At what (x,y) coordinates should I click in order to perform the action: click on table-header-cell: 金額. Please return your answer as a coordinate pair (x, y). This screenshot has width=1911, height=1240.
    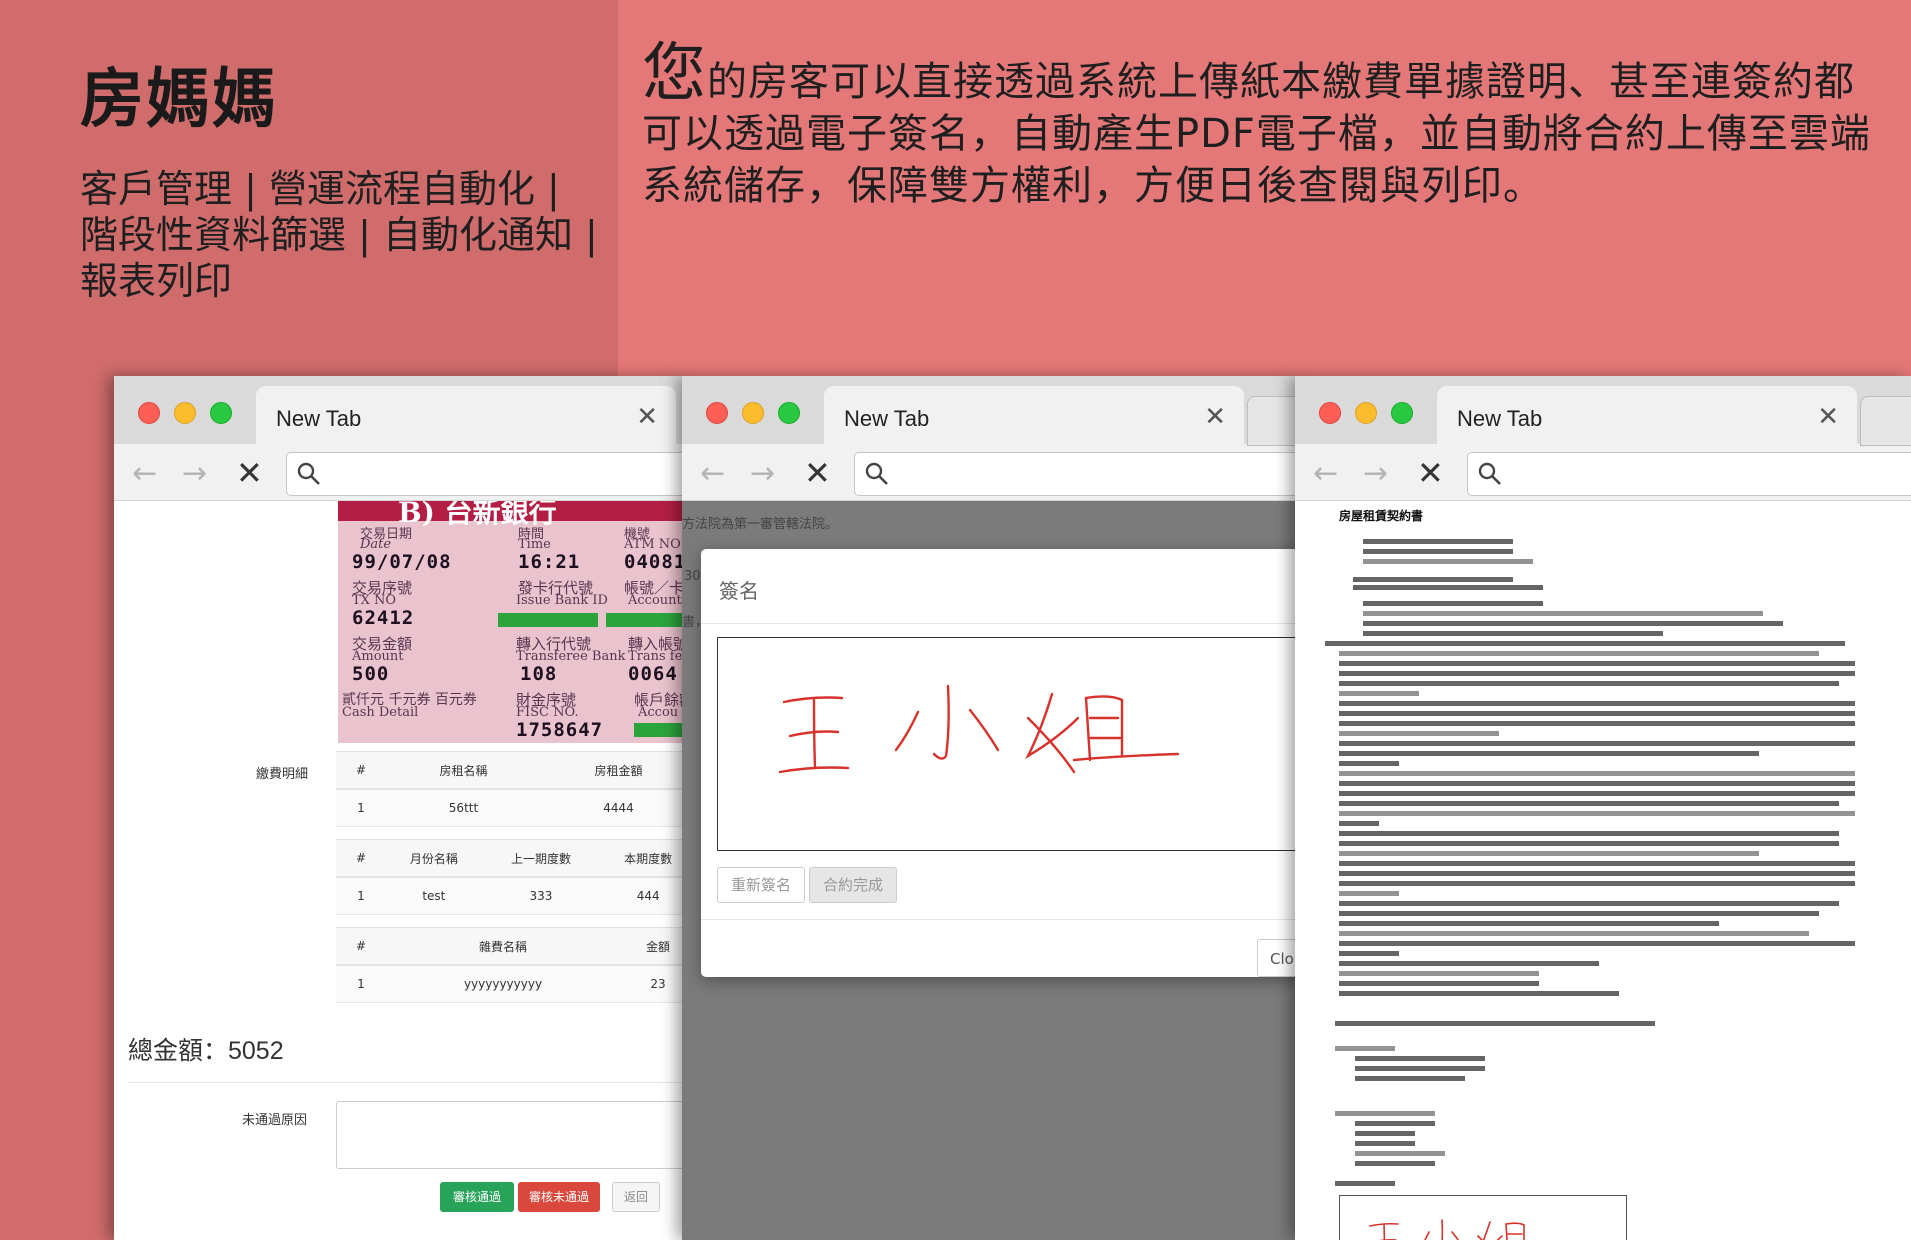
    Looking at the image, I should click on (652, 946).